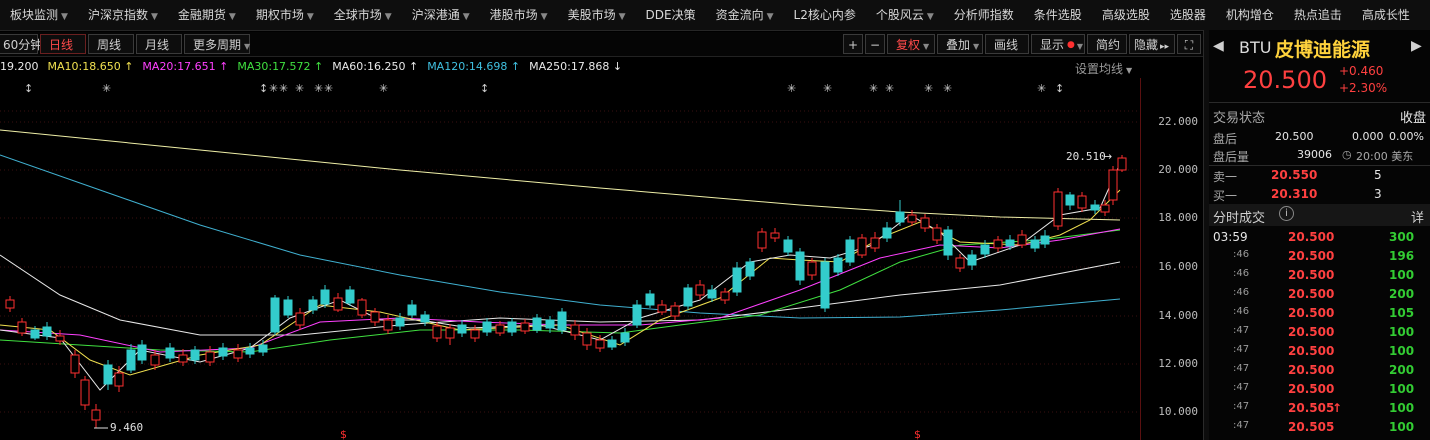  What do you see at coordinates (1319, 115) in the screenshot?
I see `trading-status-row: 交易状态 收盘` at bounding box center [1319, 115].